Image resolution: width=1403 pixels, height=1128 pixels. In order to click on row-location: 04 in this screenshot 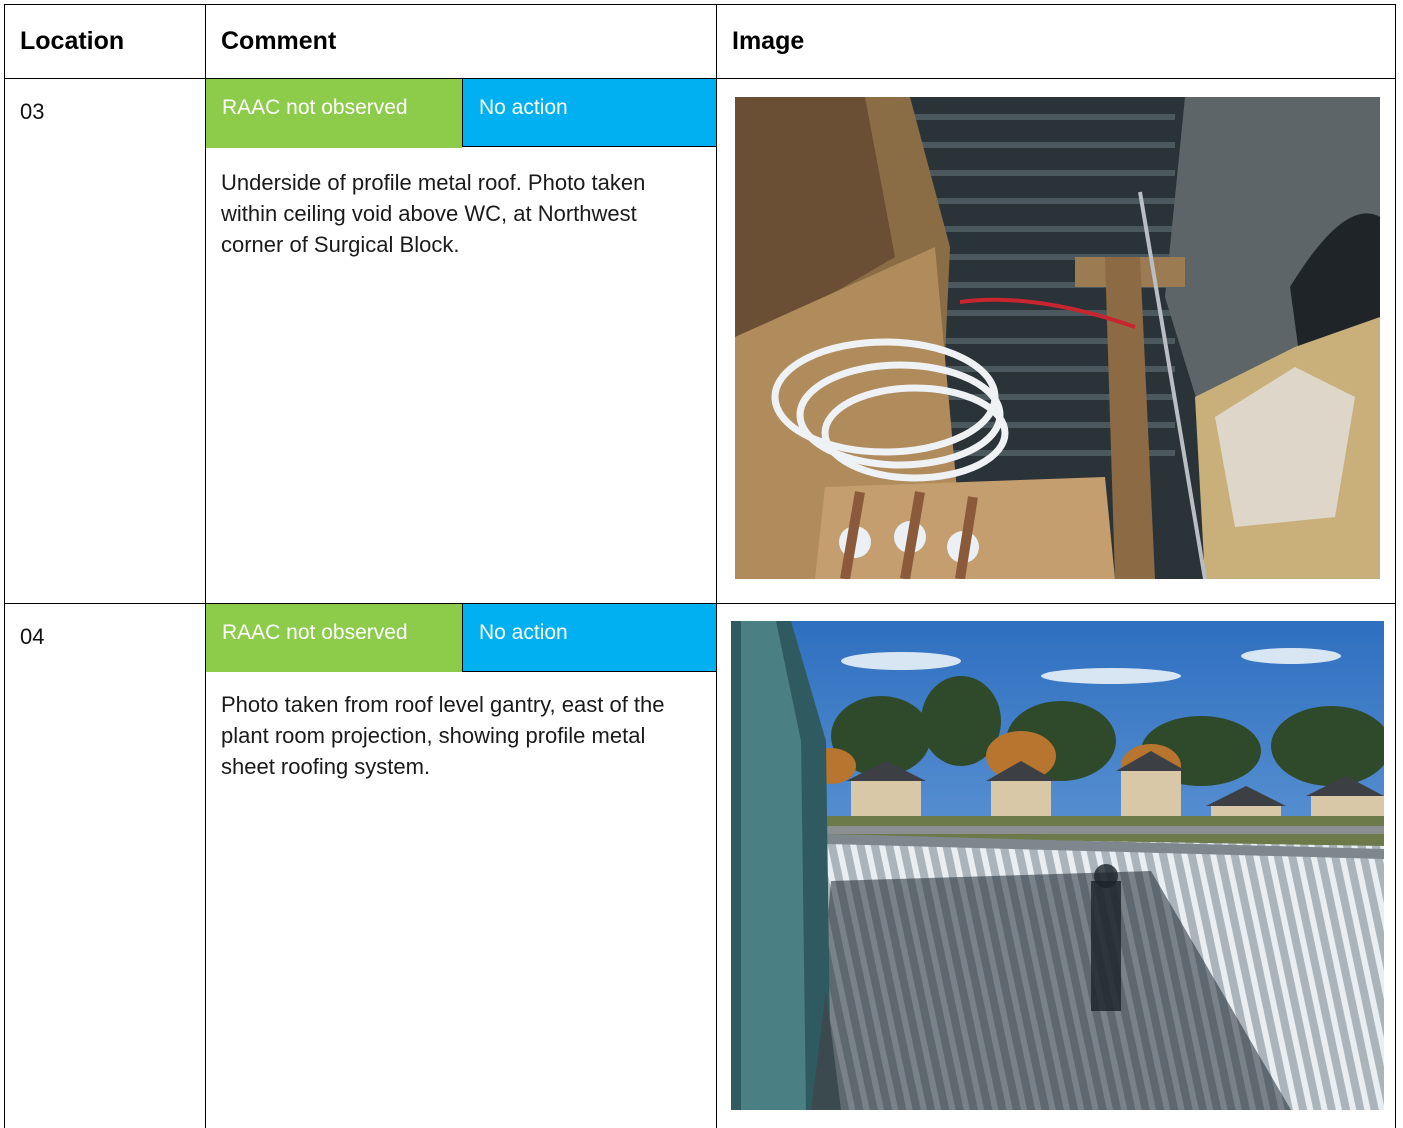, I will do `click(32, 636)`.